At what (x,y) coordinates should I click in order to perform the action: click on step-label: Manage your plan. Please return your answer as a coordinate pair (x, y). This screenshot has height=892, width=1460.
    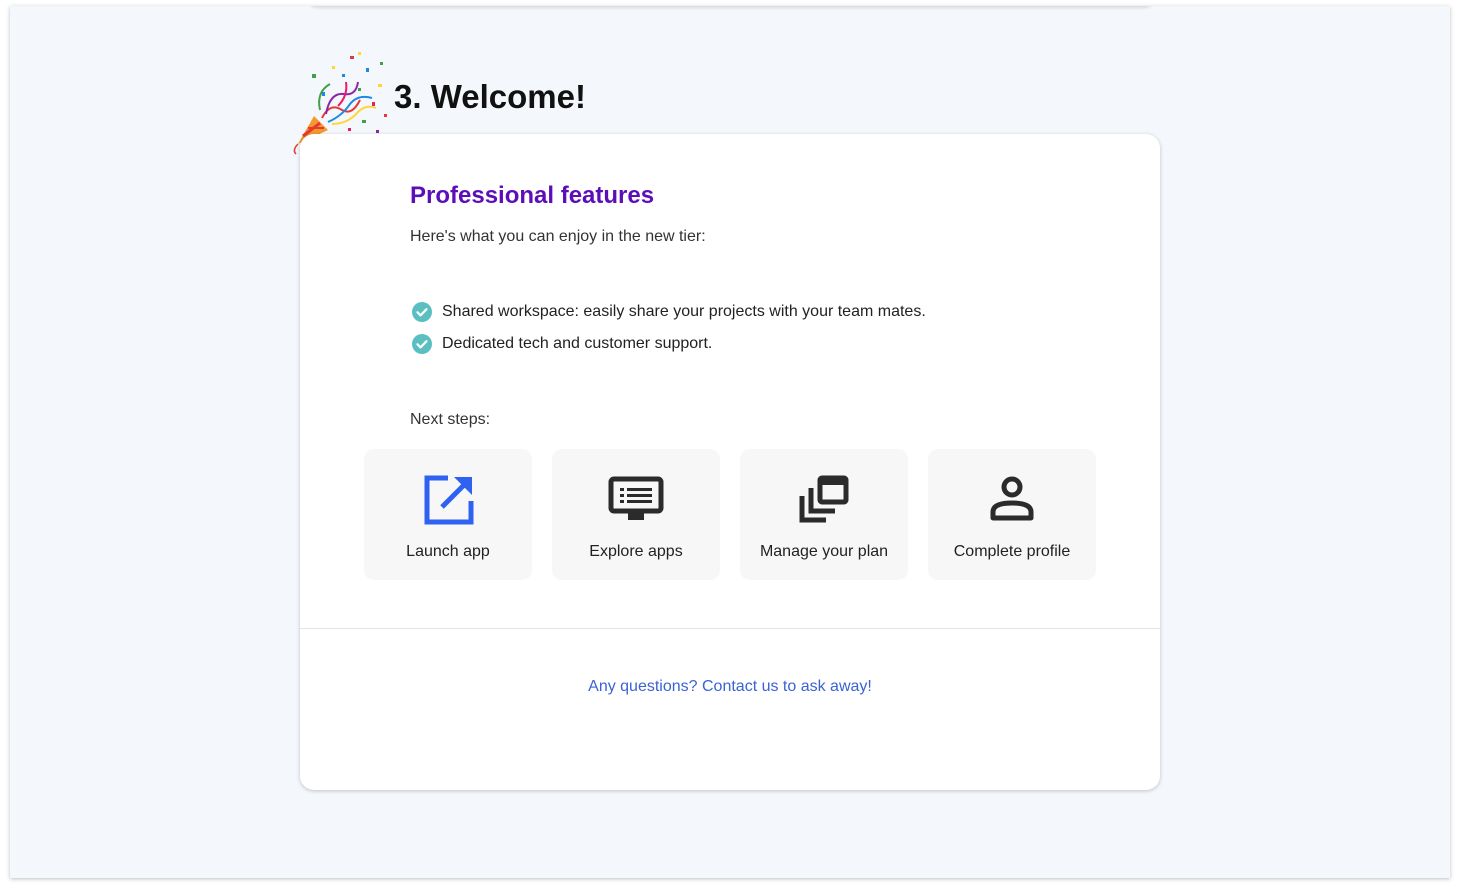
    Looking at the image, I should click on (824, 551).